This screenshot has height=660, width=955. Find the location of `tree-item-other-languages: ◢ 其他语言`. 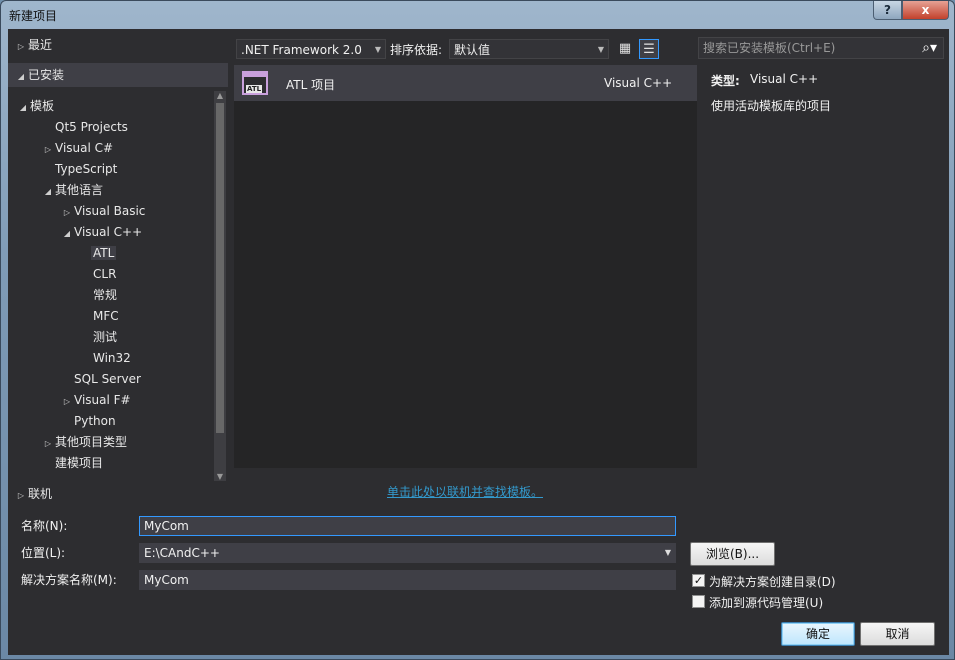

tree-item-other-languages: ◢ 其他语言 is located at coordinates (72, 190).